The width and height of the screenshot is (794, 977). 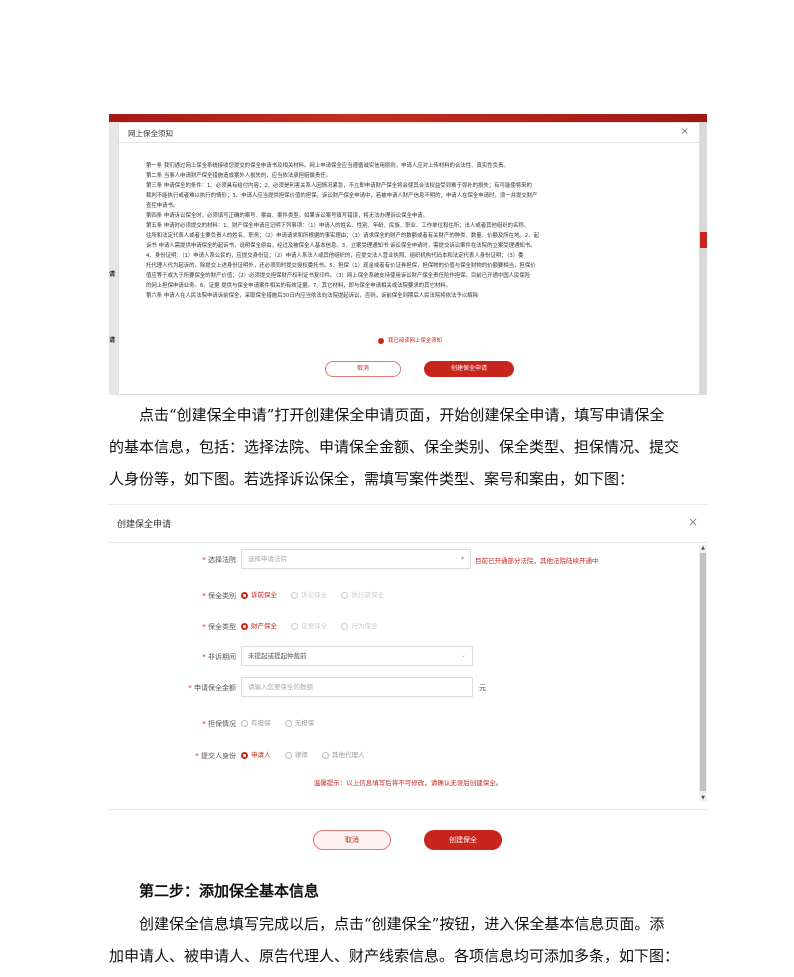 What do you see at coordinates (212, 688) in the screenshot?
I see `amount-label: * 申请保全金额` at bounding box center [212, 688].